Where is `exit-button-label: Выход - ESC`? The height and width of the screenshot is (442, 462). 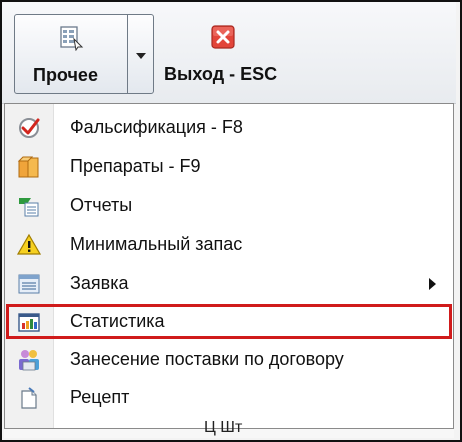
exit-button-label: Выход - ESC is located at coordinates (221, 74).